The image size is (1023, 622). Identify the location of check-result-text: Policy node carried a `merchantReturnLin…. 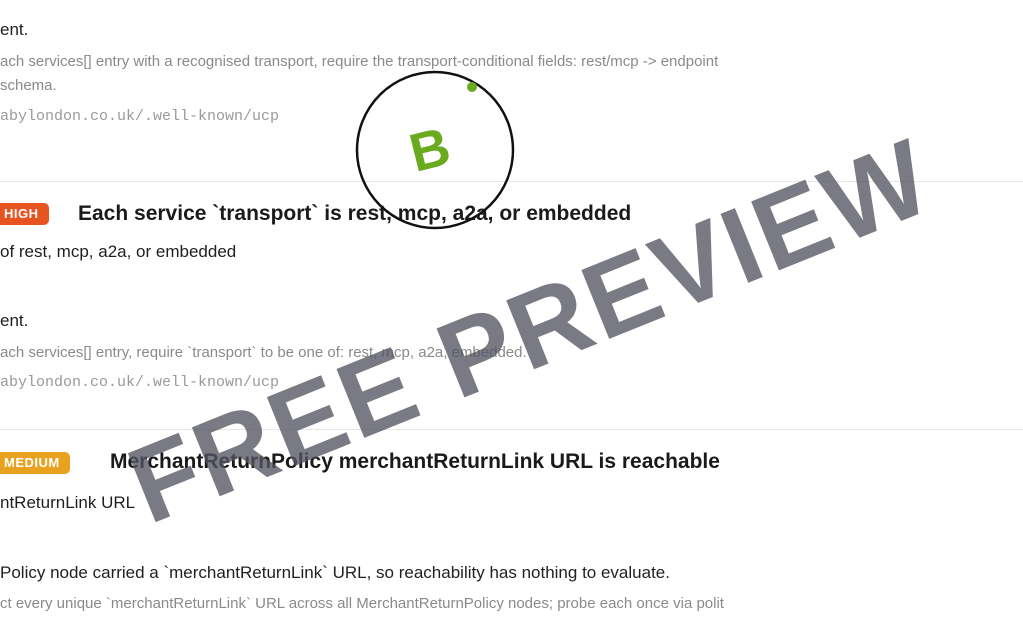
(335, 572).